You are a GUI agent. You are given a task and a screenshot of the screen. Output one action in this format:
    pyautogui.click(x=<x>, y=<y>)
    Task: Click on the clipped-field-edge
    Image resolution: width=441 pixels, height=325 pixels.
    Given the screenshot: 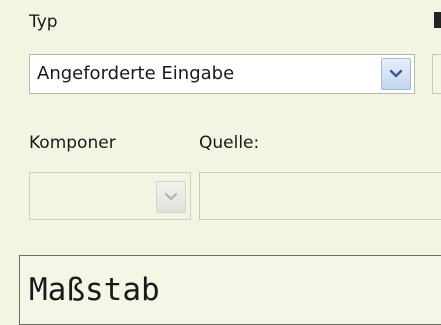 What is the action you would take?
    pyautogui.click(x=436, y=74)
    